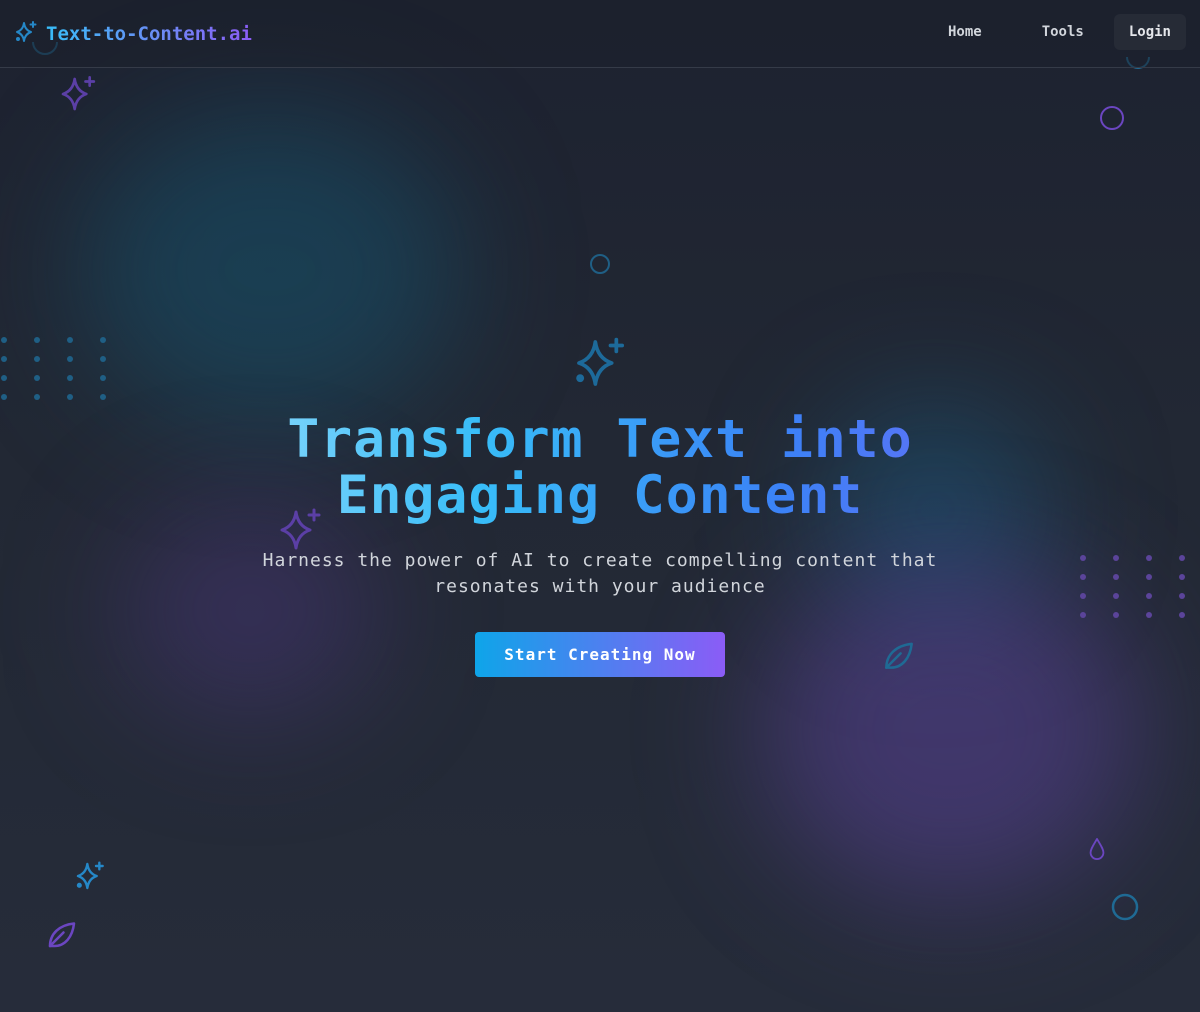  I want to click on logo-text: Text-to-Content.ai, so click(149, 34).